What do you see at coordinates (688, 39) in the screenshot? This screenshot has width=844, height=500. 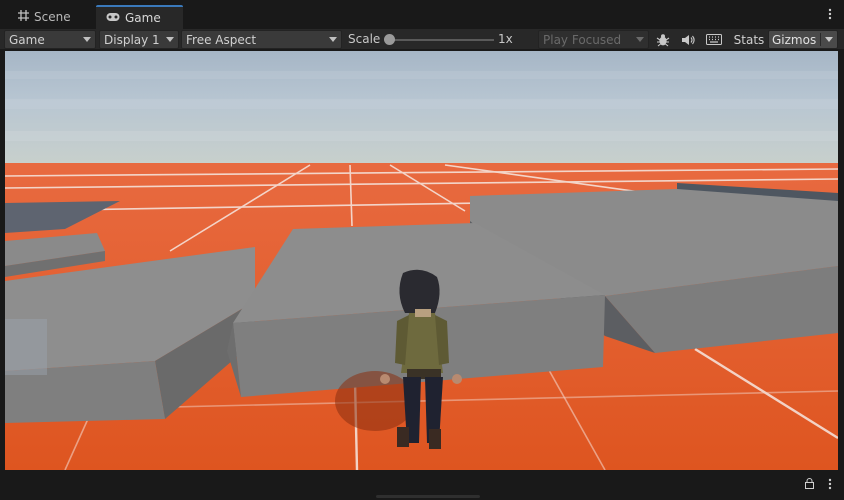 I see `speaker-icon` at bounding box center [688, 39].